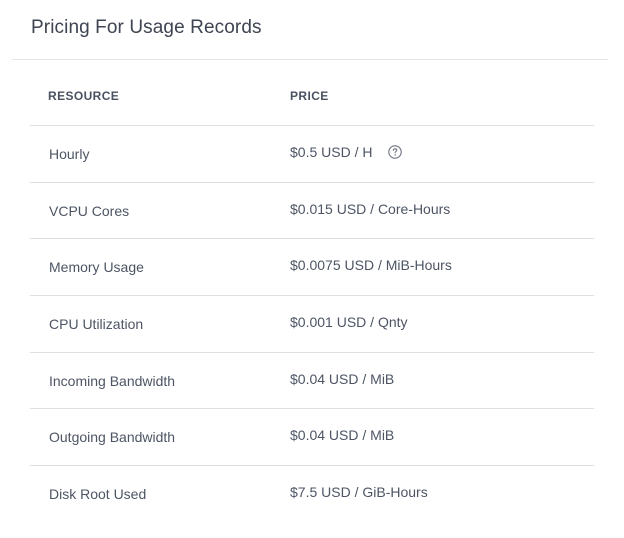 Image resolution: width=624 pixels, height=538 pixels. I want to click on price-cell: $0.001 USD / Qnty, so click(349, 322).